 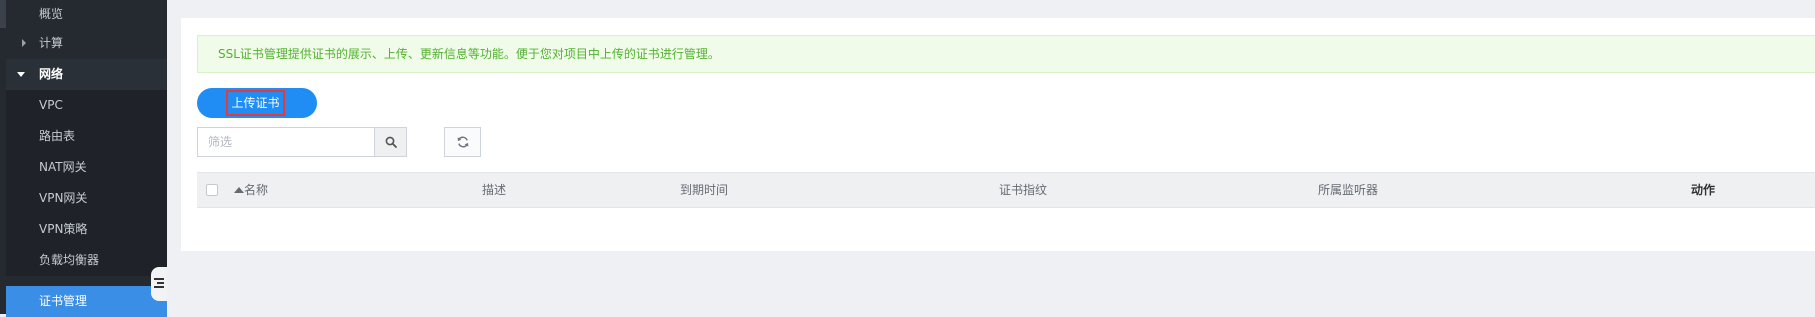 I want to click on sidebar-item-label: NAT网关, so click(x=63, y=167).